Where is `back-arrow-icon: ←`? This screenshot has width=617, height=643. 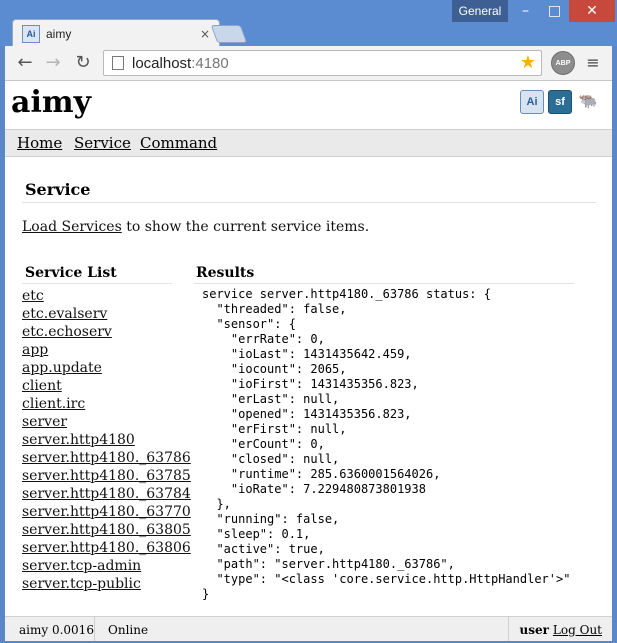 back-arrow-icon: ← is located at coordinates (25, 62).